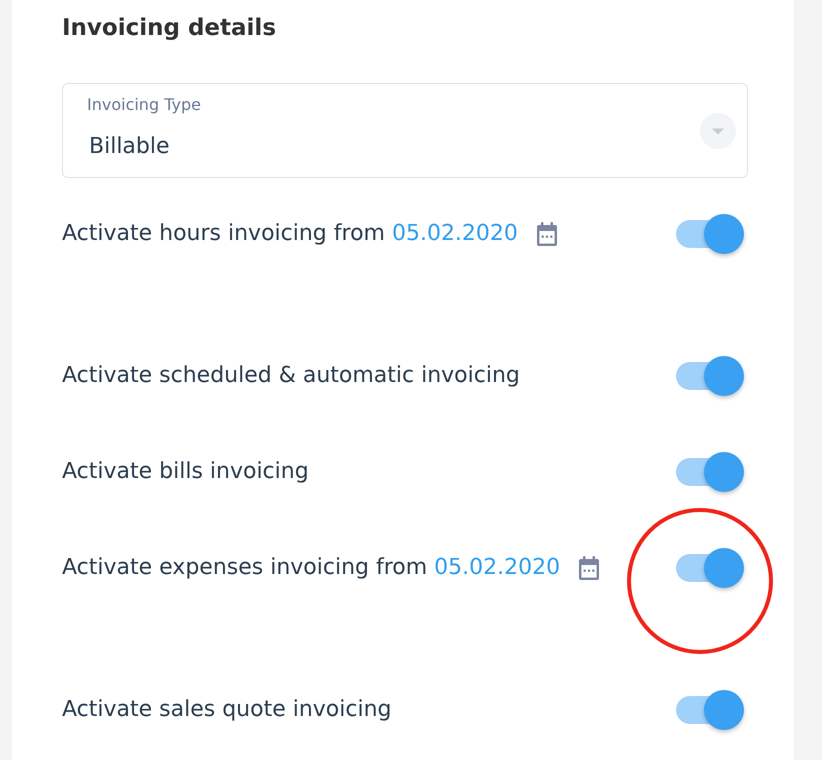 The image size is (822, 760). What do you see at coordinates (129, 147) in the screenshot?
I see `select-value: Billable` at bounding box center [129, 147].